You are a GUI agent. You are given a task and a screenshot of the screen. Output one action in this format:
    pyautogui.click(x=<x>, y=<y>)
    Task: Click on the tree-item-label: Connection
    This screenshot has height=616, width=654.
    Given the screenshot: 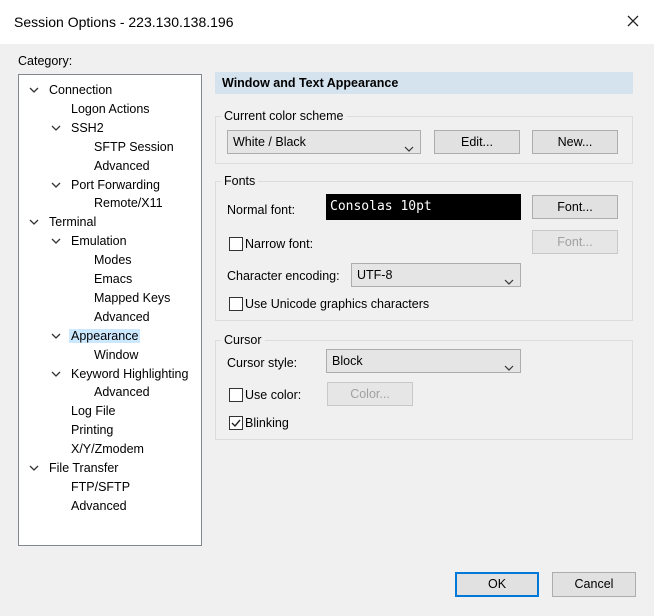 What is the action you would take?
    pyautogui.click(x=81, y=90)
    